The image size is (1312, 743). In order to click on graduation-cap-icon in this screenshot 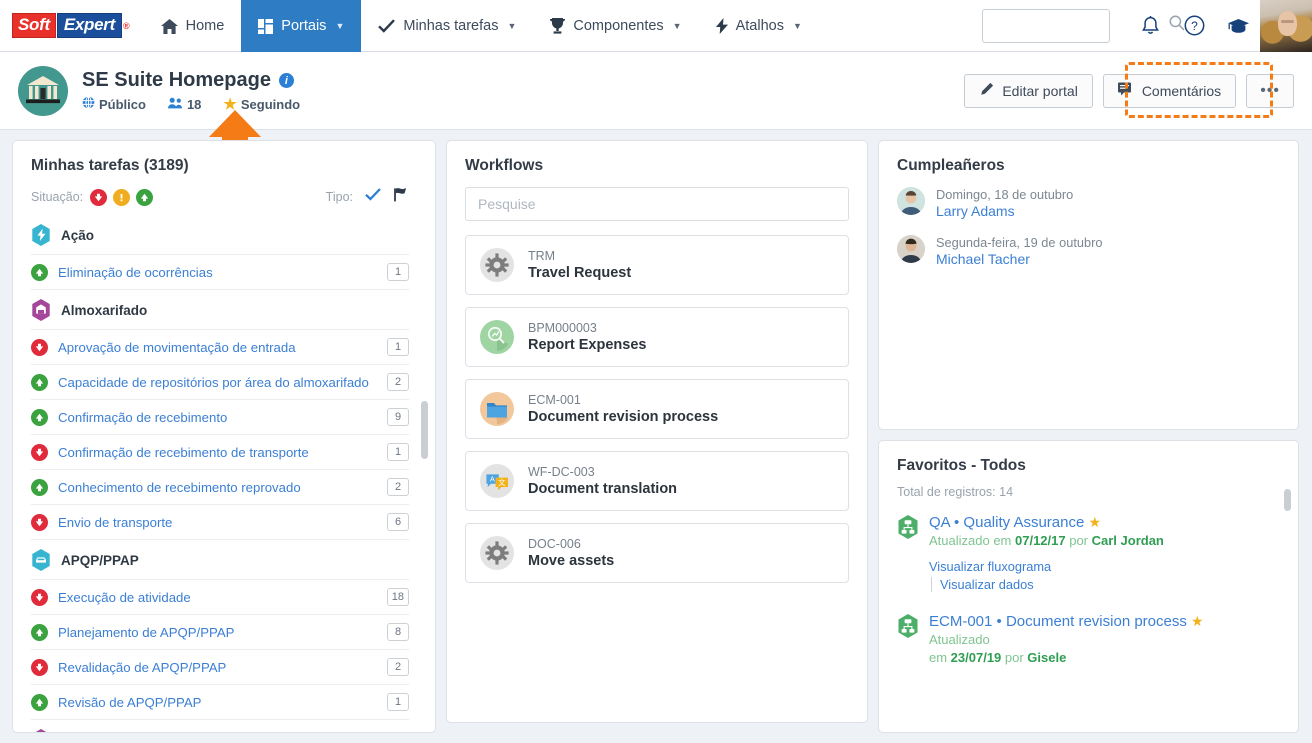, I will do `click(1238, 26)`.